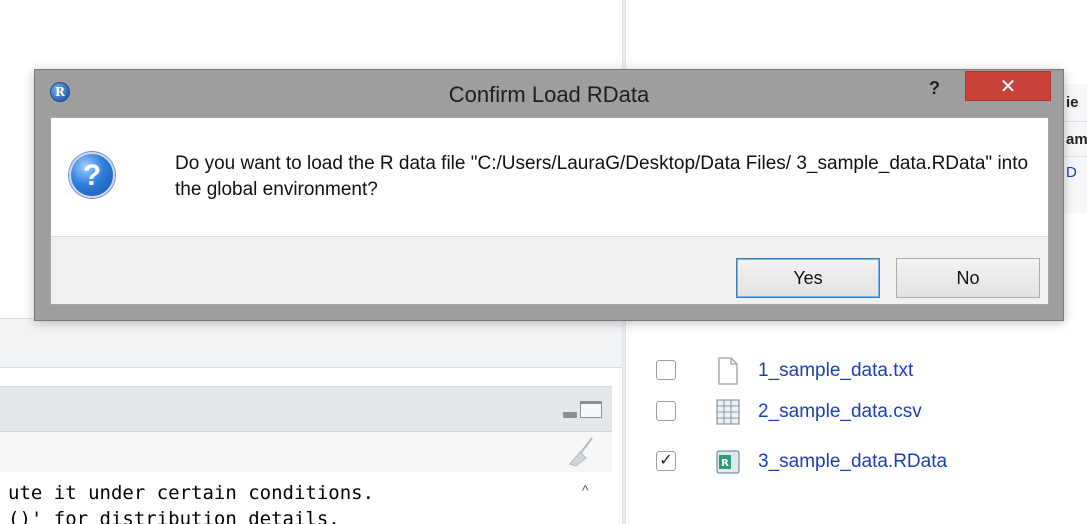  What do you see at coordinates (725, 463) in the screenshot?
I see `svg-text: R` at bounding box center [725, 463].